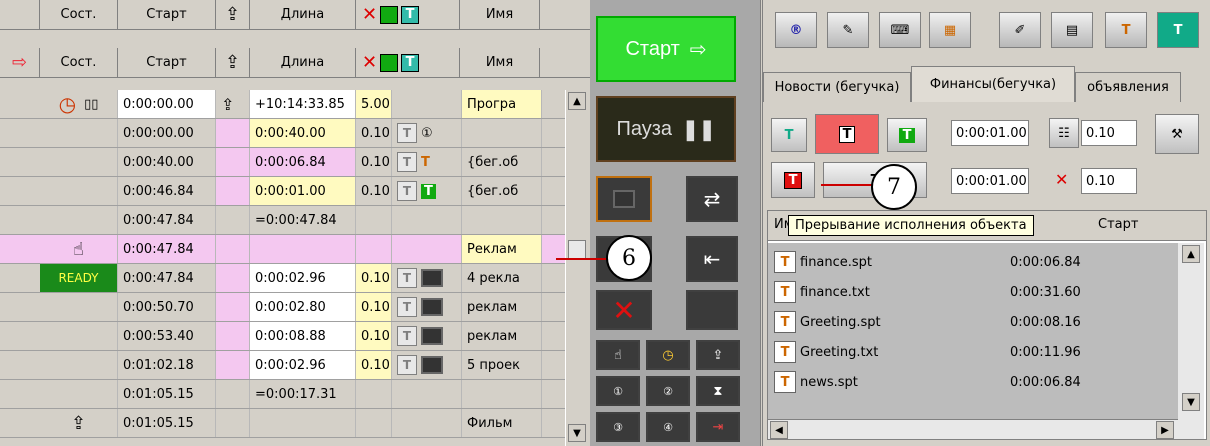 The width and height of the screenshot is (1210, 446). Describe the element at coordinates (900, 30) in the screenshot. I see `keyboard-icon: ⌨` at that location.